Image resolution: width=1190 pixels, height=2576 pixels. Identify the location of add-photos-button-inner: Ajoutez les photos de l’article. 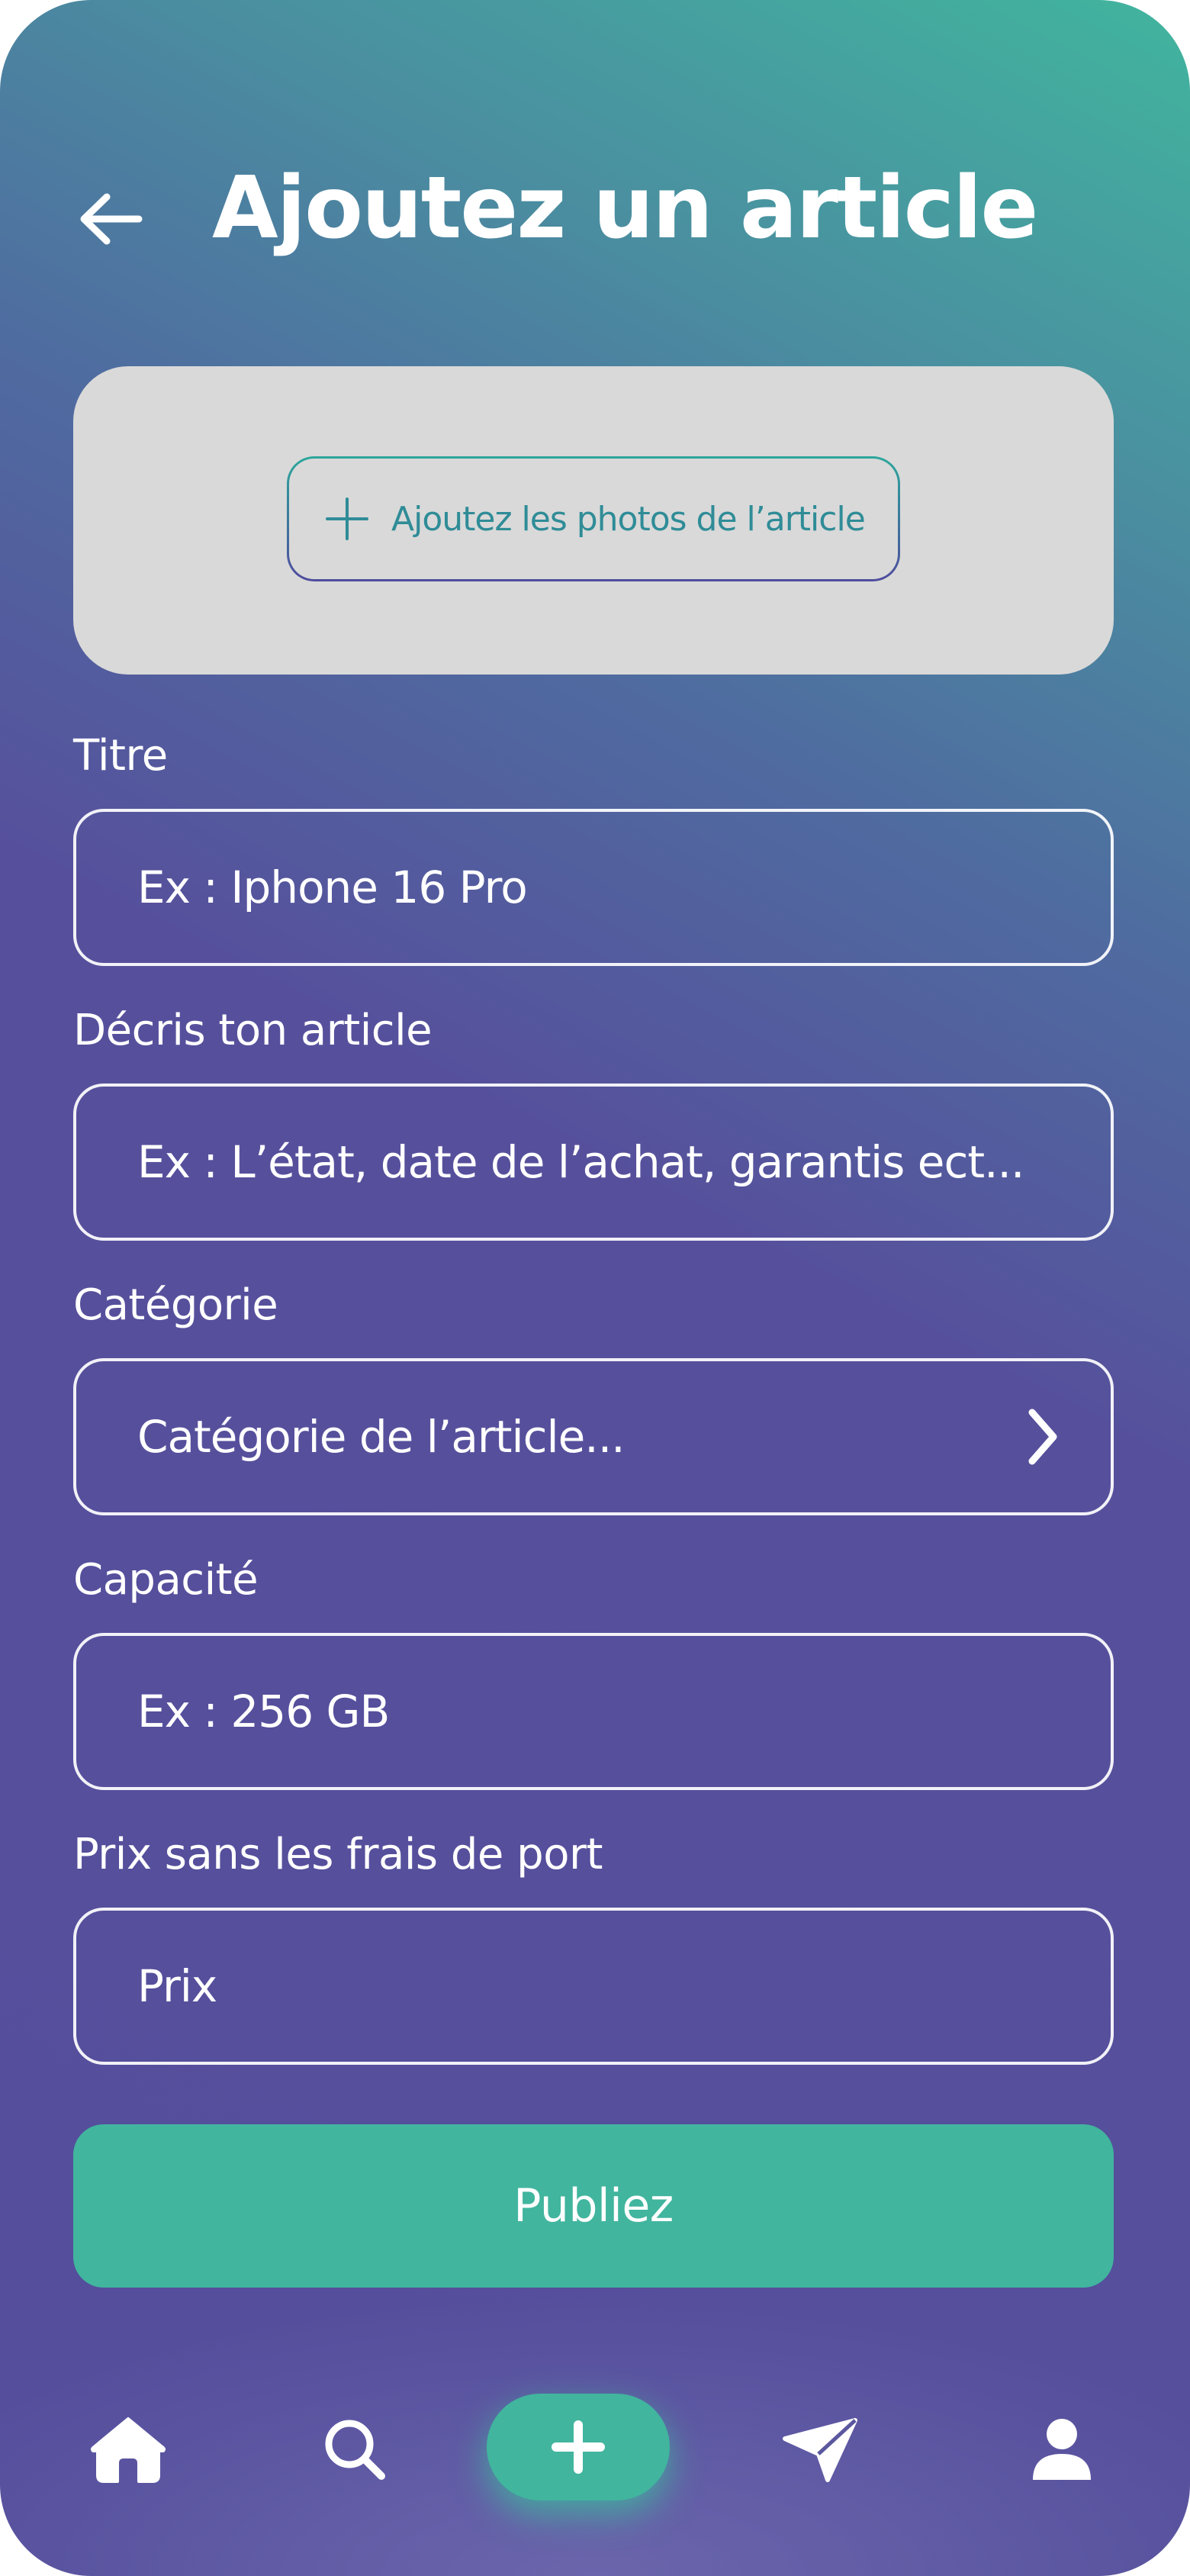
(593, 519).